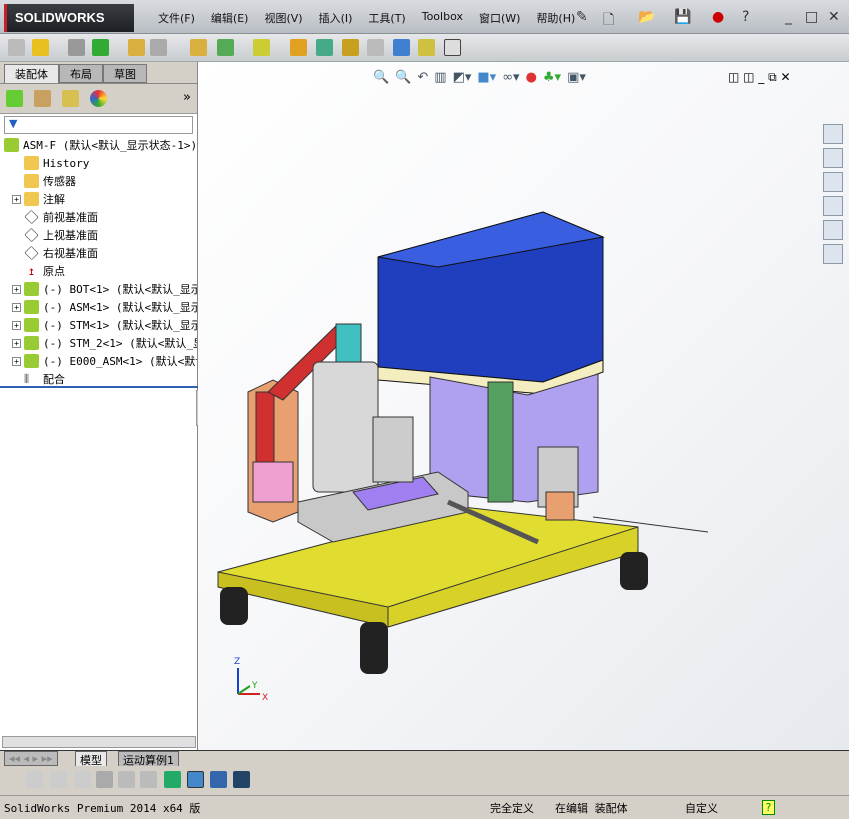  I want to click on insert-component-icon, so click(40, 47).